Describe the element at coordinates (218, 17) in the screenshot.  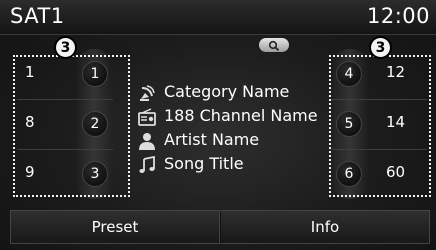
I see `status-bar: SAT1 12:00` at that location.